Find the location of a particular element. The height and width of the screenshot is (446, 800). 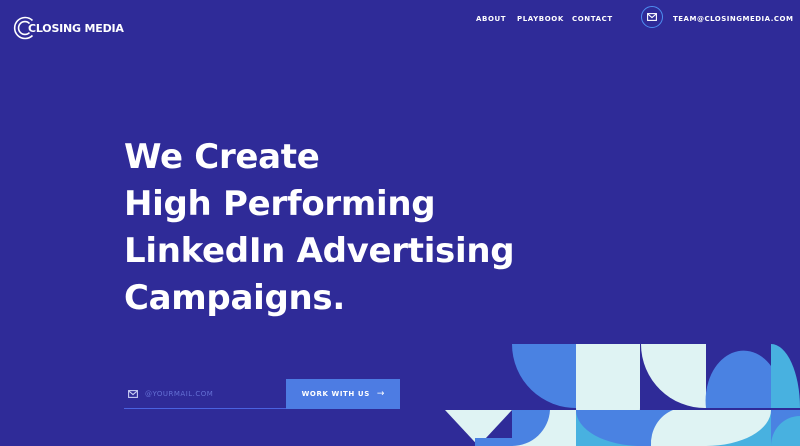

shape-cyan-quarter is located at coordinates (738, 428).